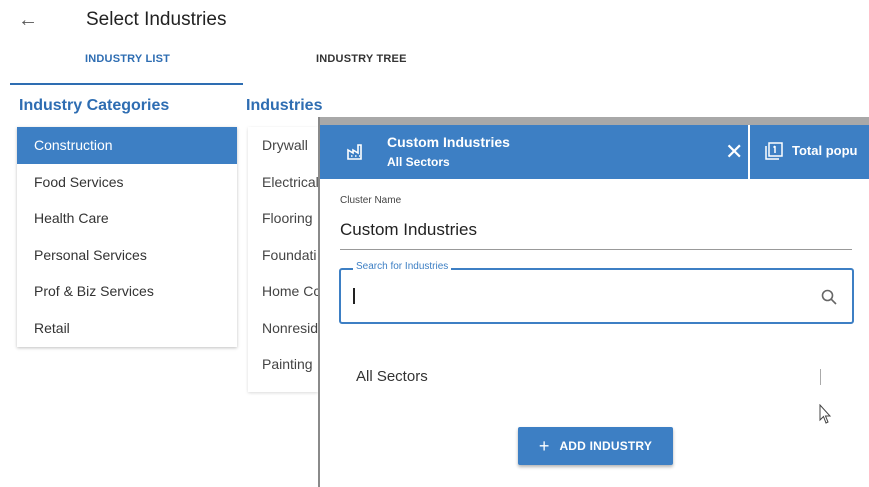  I want to click on mouse-cursor-icon, so click(825, 414).